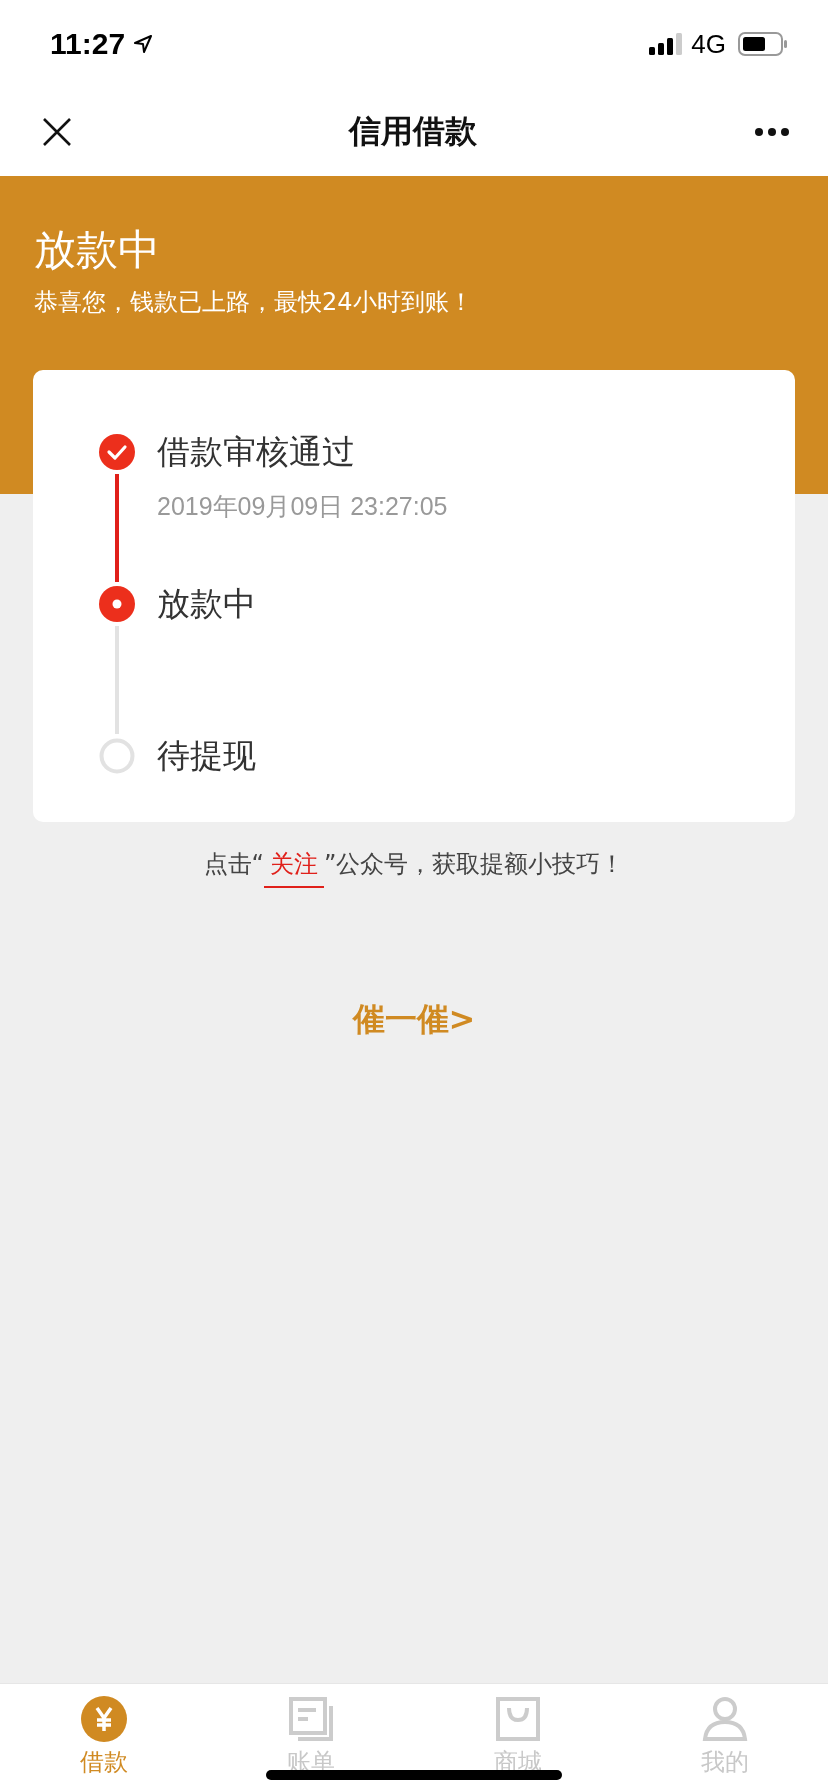 Image resolution: width=828 pixels, height=1792 pixels. Describe the element at coordinates (103, 1719) in the screenshot. I see `yen-icon` at that location.